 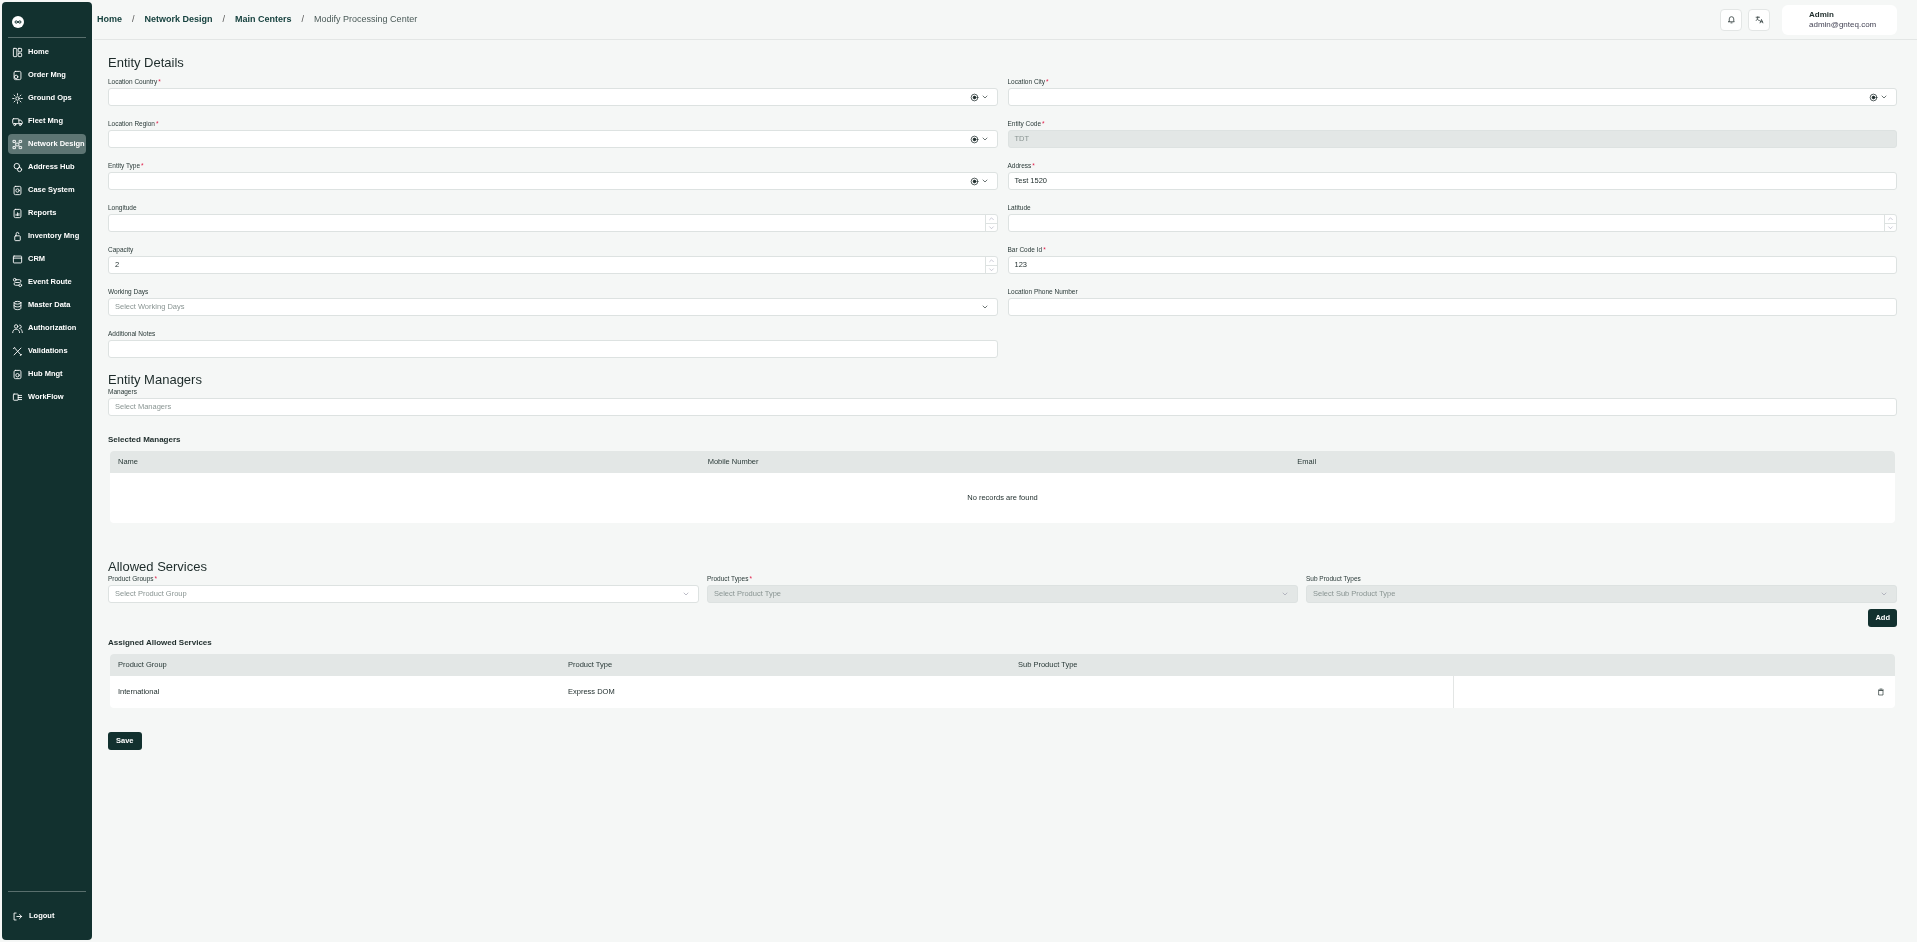 I want to click on language-button, so click(x=1759, y=19).